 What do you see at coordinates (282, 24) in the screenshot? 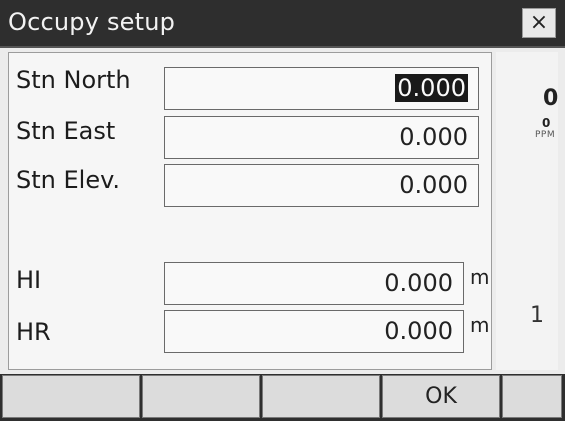
I see `title-bar: Occupy setup ×` at bounding box center [282, 24].